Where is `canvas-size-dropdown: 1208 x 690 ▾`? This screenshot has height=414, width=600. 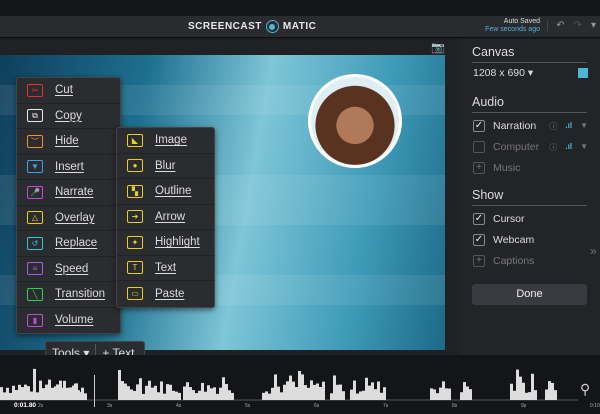
canvas-size-dropdown: 1208 x 690 ▾ is located at coordinates (503, 73).